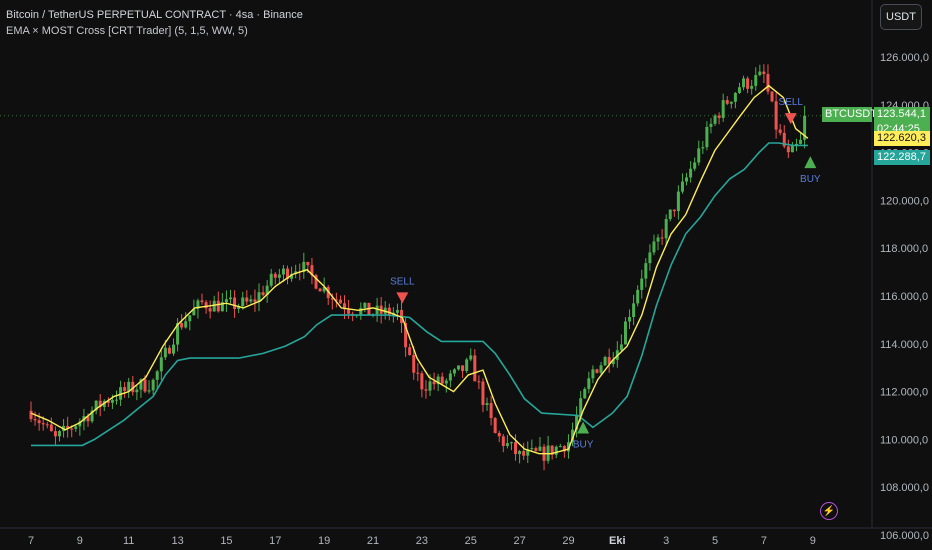 The image size is (932, 550). I want to click on lightning-icon: ⚡, so click(829, 511).